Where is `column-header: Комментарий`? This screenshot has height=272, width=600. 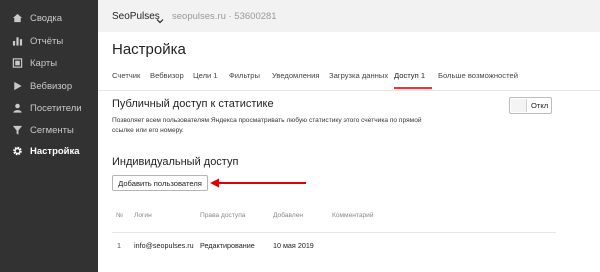 column-header: Комментарий is located at coordinates (353, 215).